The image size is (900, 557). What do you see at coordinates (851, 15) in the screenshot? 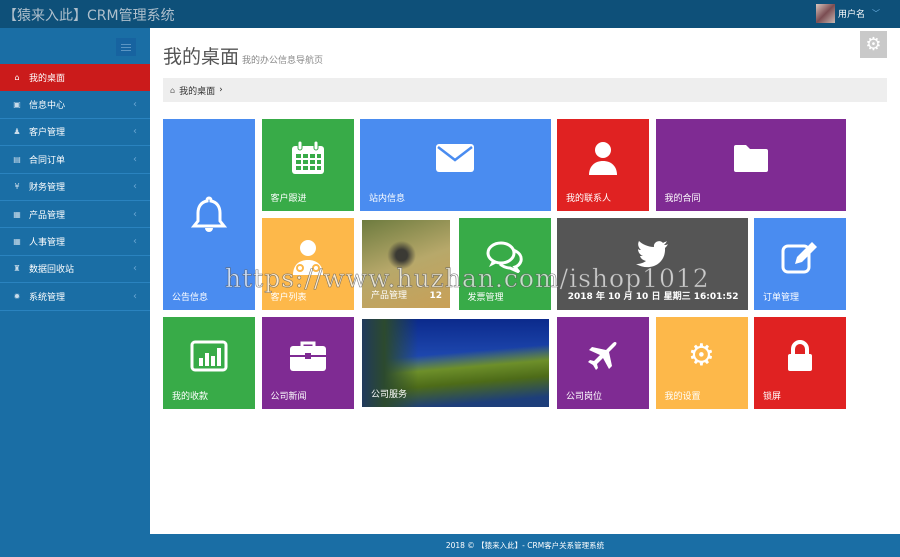
I see `user-name: 用户名` at bounding box center [851, 15].